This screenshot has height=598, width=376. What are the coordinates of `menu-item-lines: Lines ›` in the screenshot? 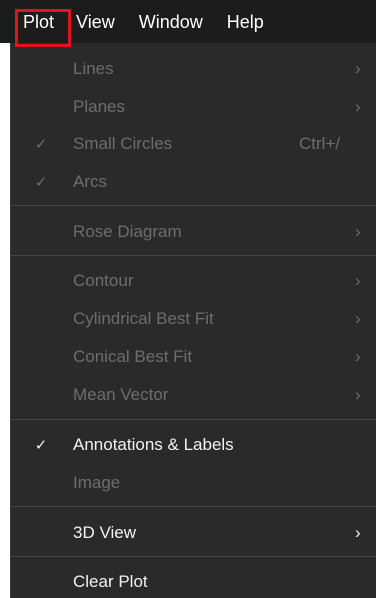 It's located at (193, 69).